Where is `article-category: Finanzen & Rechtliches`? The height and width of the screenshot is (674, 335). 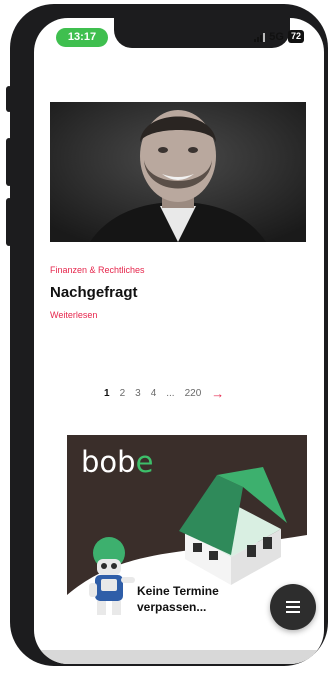
article-category: Finanzen & Rechtliches is located at coordinates (97, 270).